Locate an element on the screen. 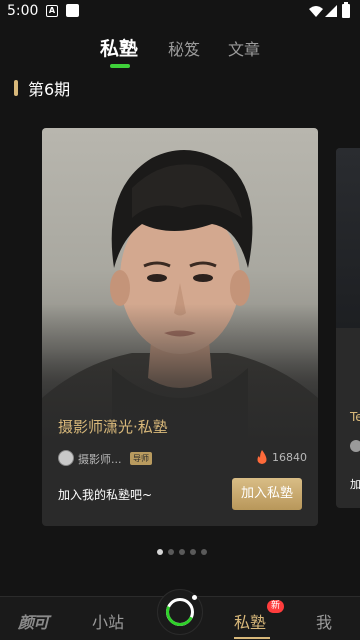 The width and height of the screenshot is (360, 640). section-title: 第6期 is located at coordinates (49, 89).